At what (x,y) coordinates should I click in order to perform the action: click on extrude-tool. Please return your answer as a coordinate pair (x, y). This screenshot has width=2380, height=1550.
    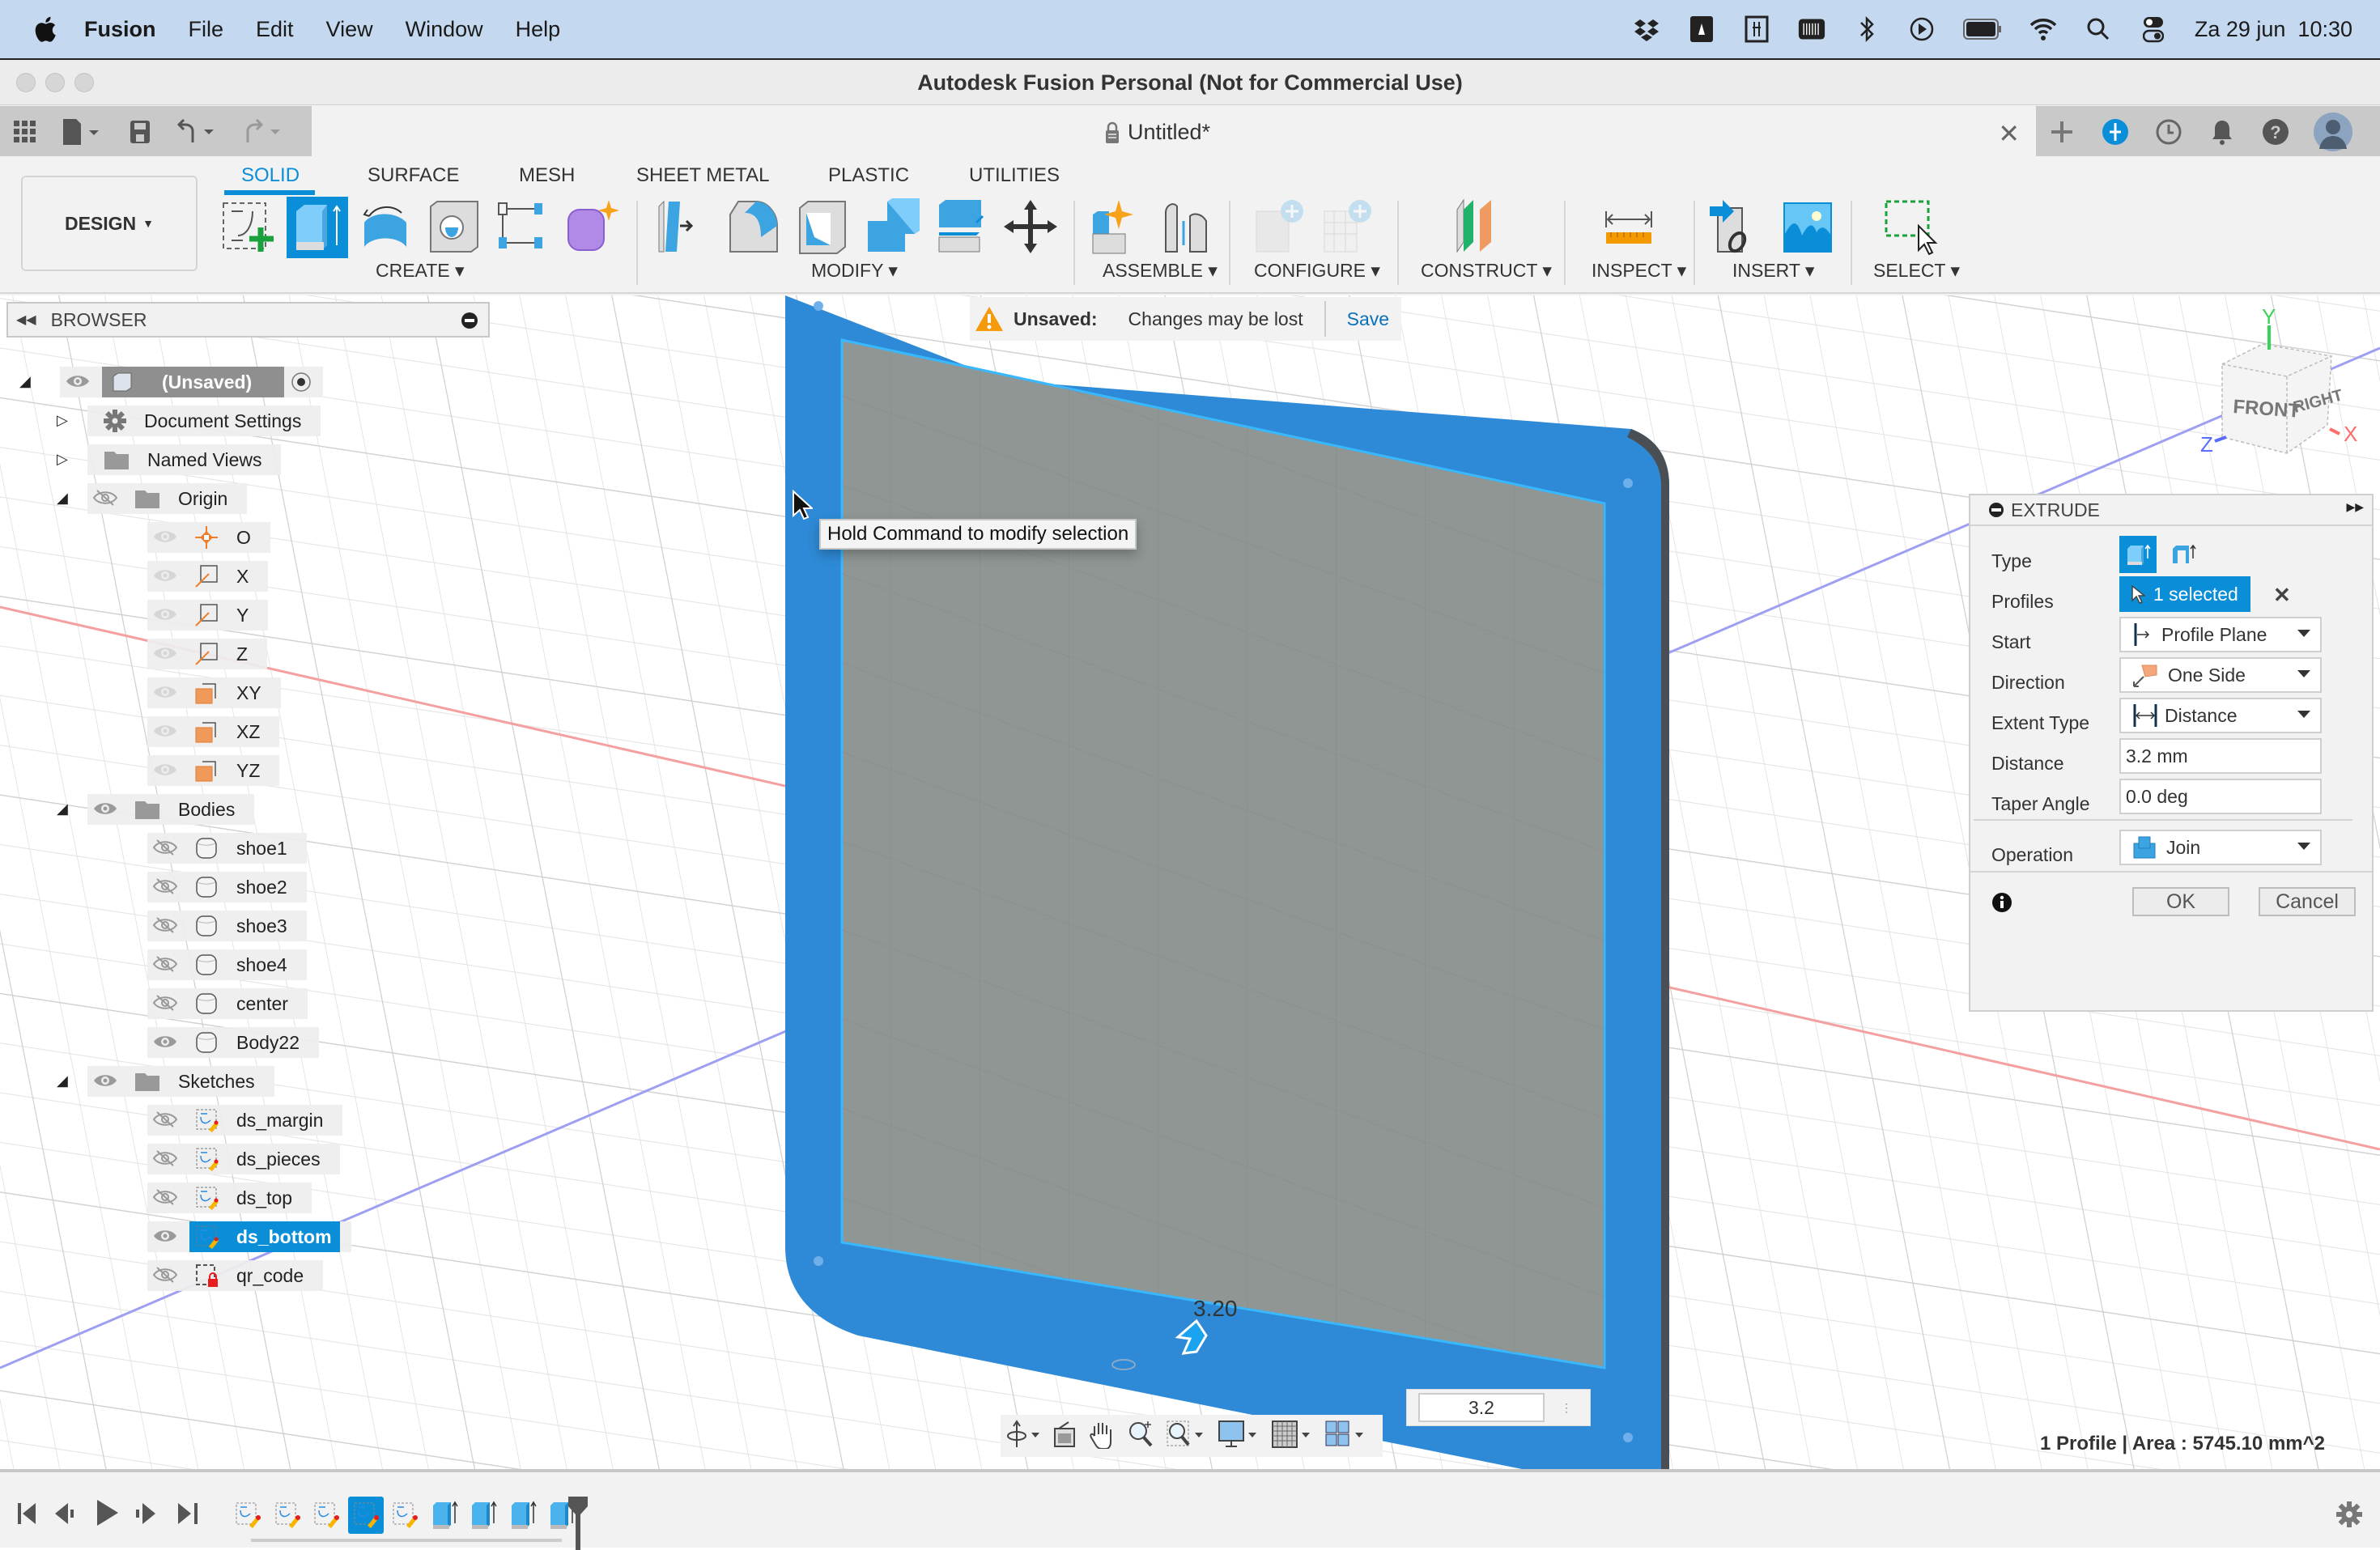
    Looking at the image, I should click on (318, 228).